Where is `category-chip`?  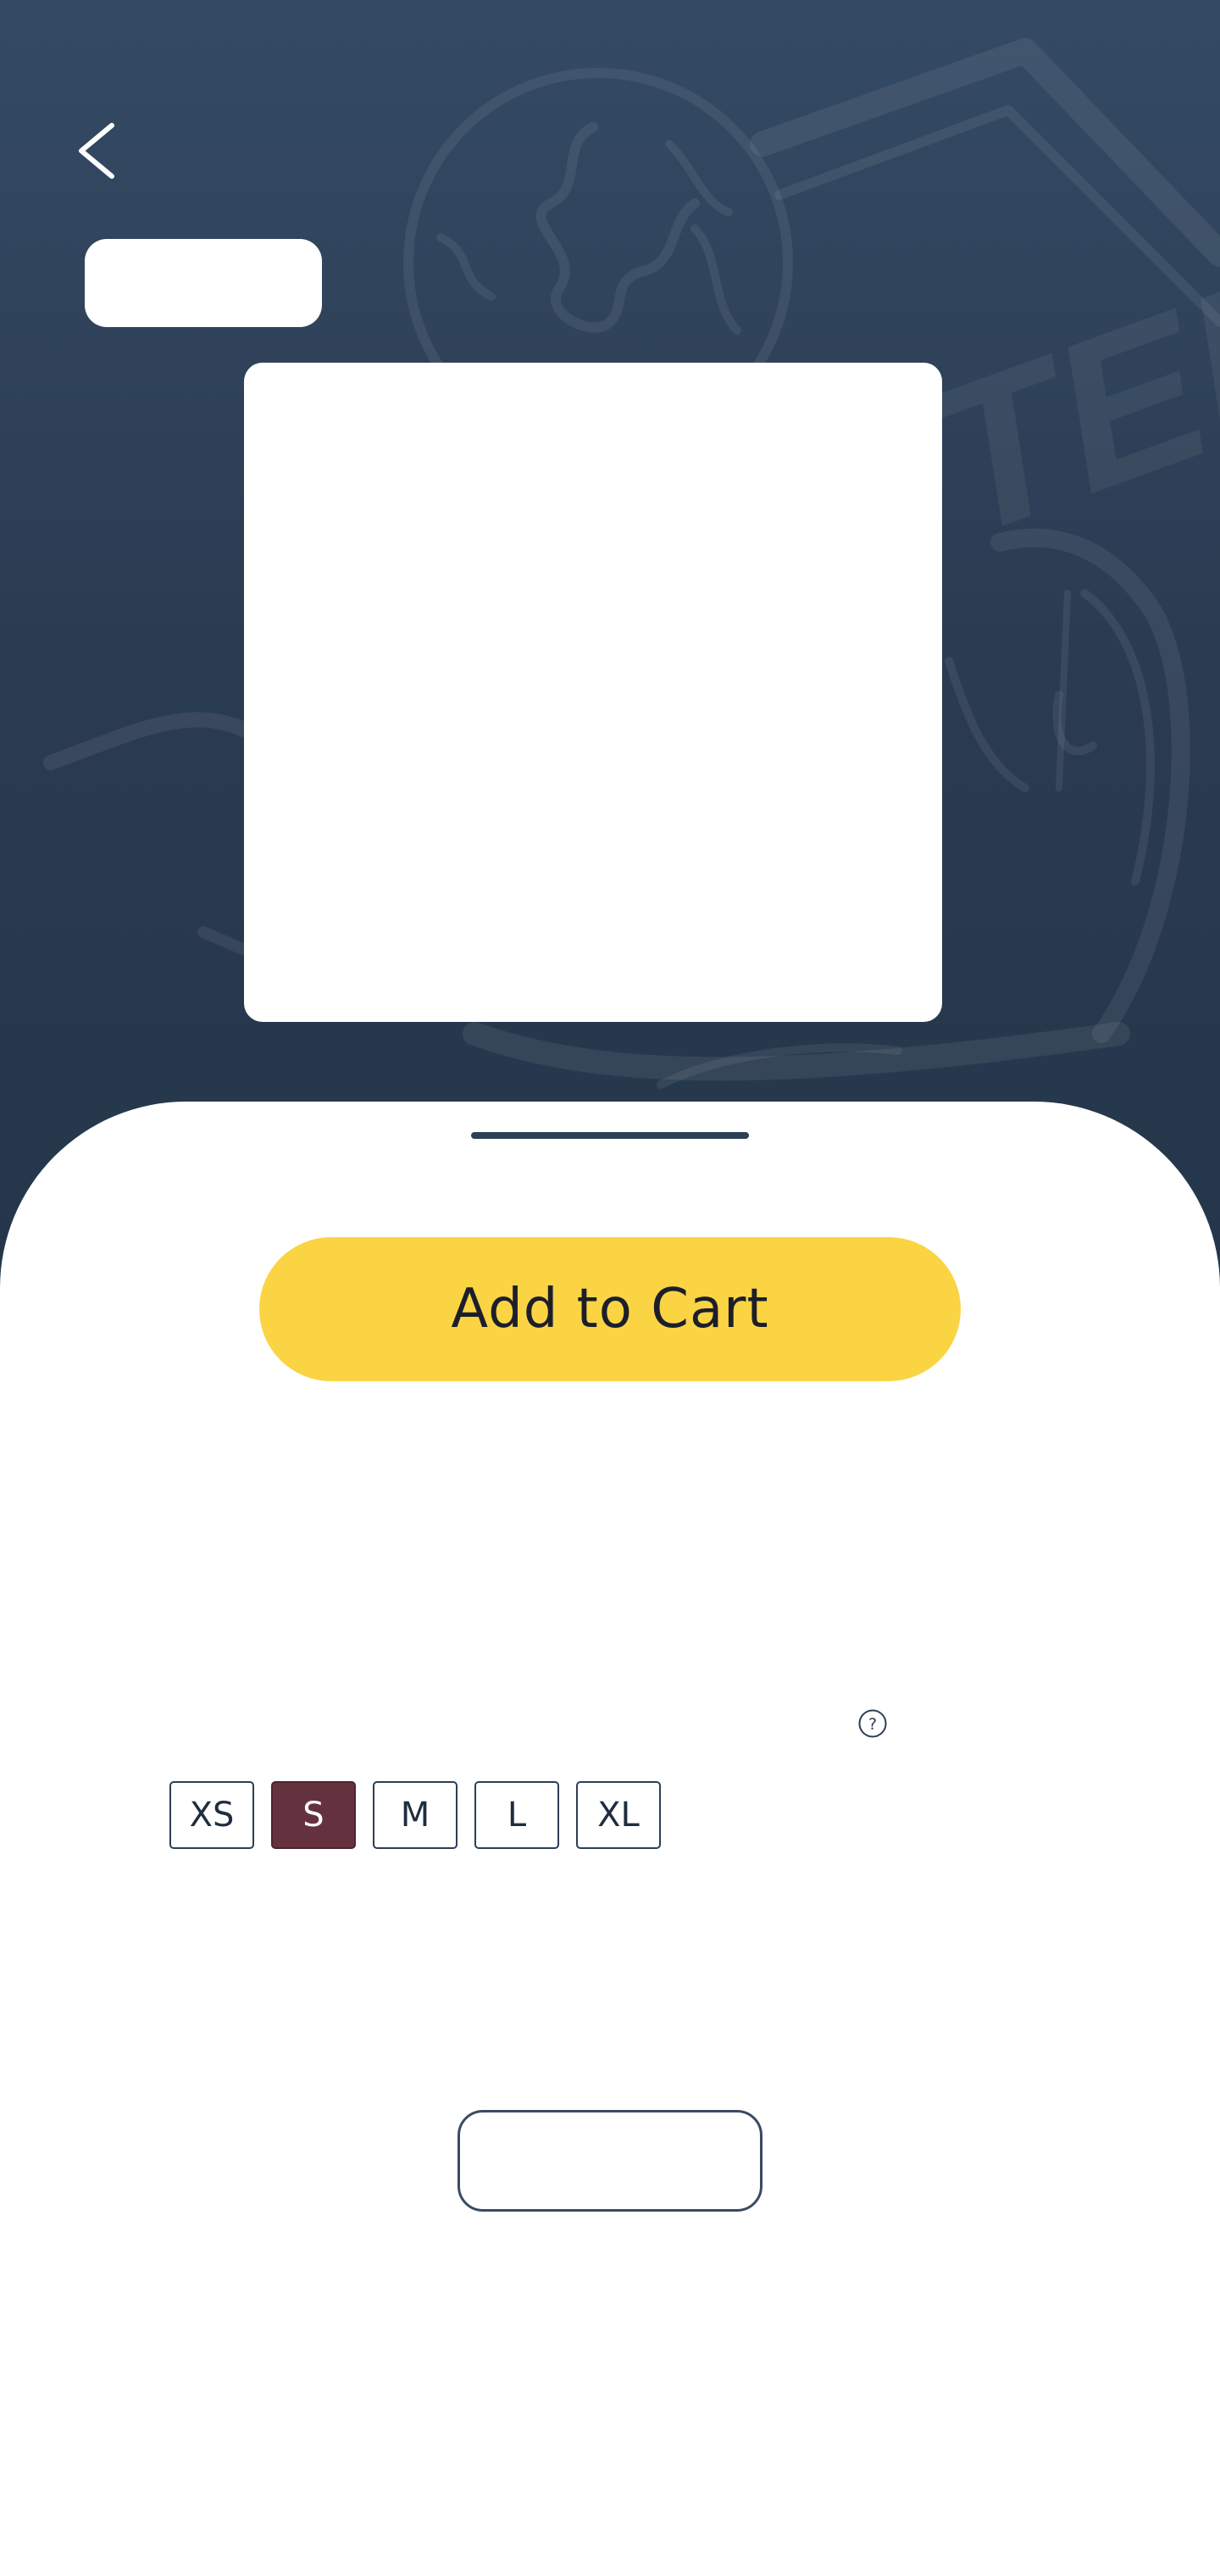
category-chip is located at coordinates (203, 283).